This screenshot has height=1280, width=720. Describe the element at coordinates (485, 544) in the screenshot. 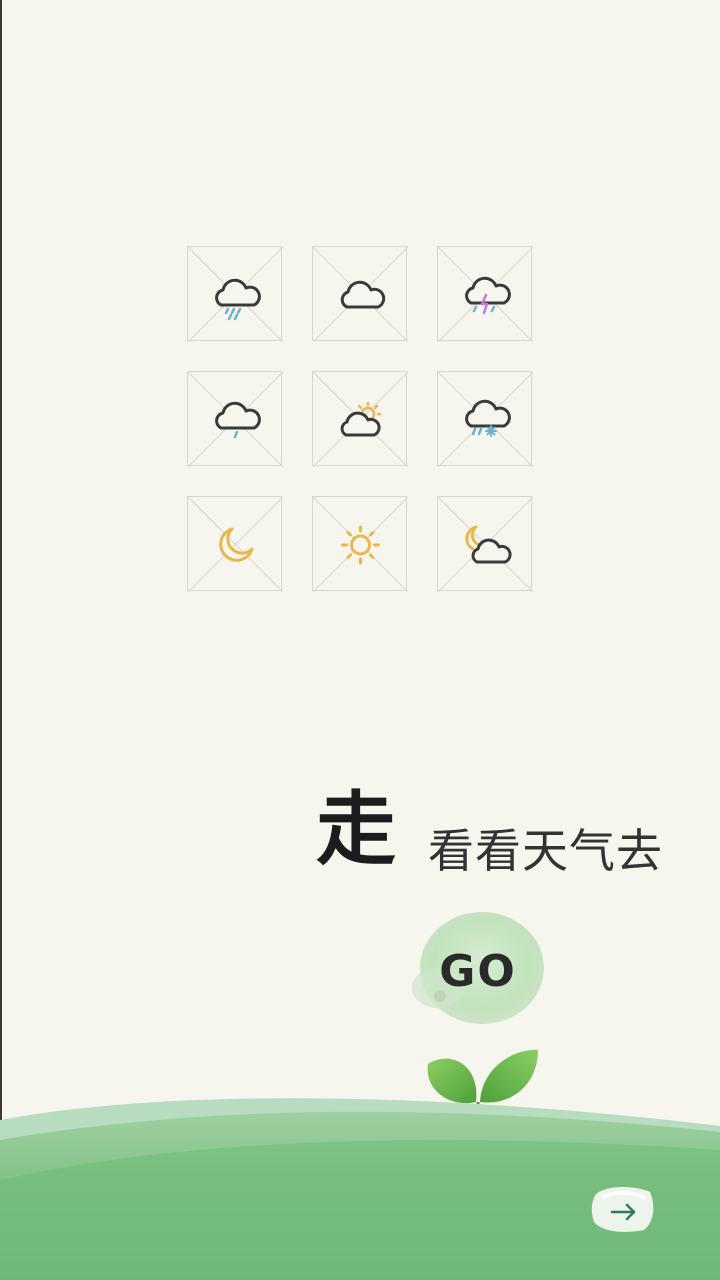

I see `moon-cloud-icon` at that location.